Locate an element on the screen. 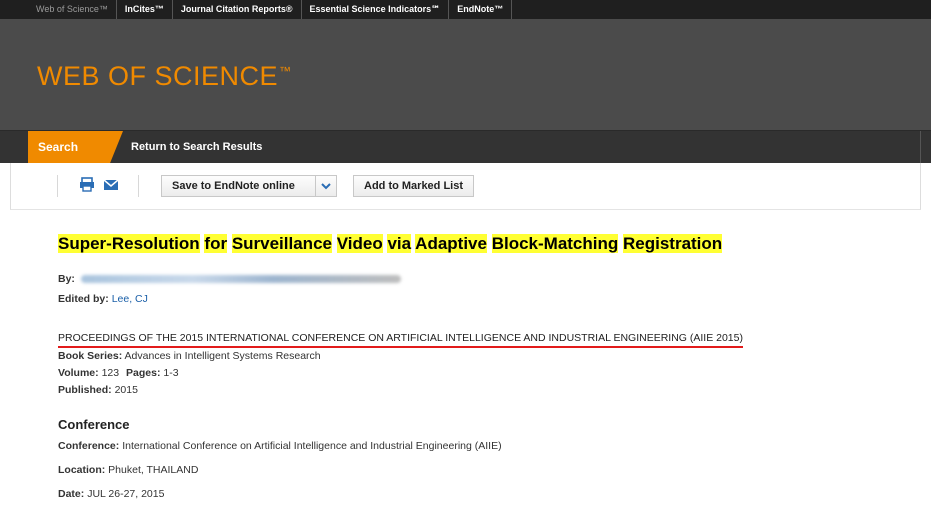 This screenshot has height=527, width=931. chevron-down-icon is located at coordinates (326, 186).